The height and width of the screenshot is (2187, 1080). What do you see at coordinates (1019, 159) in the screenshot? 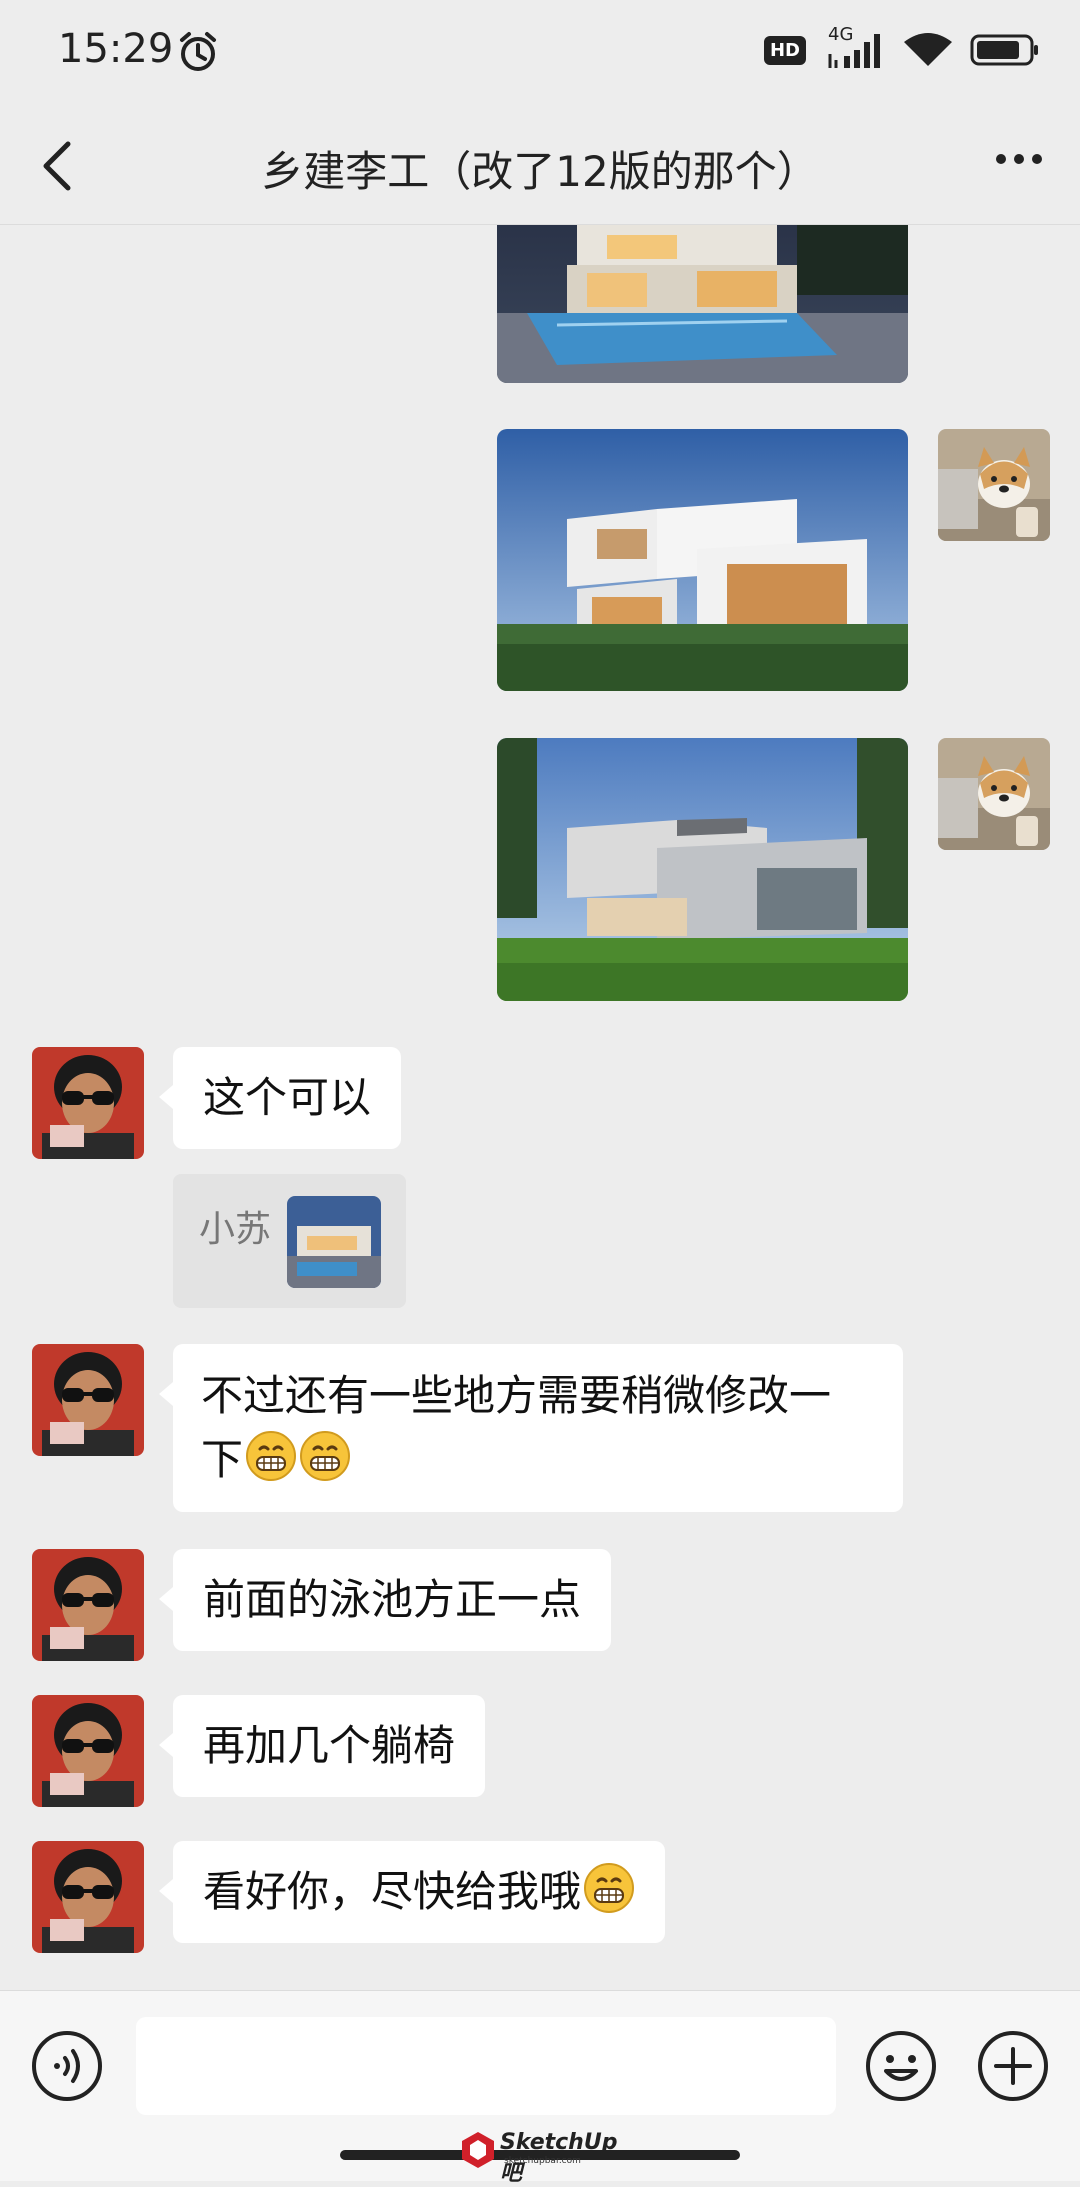
I see `more-icon` at bounding box center [1019, 159].